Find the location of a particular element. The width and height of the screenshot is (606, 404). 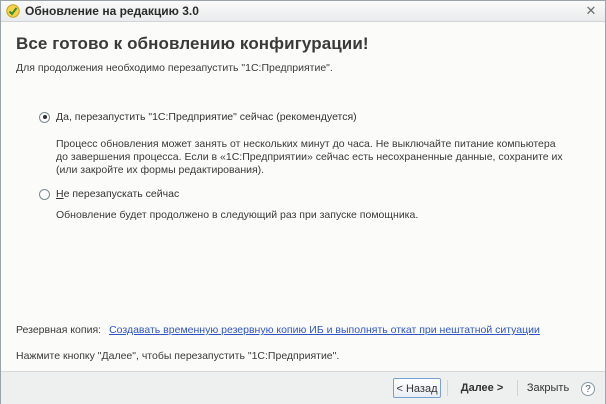

next-button: Далее > is located at coordinates (482, 388).